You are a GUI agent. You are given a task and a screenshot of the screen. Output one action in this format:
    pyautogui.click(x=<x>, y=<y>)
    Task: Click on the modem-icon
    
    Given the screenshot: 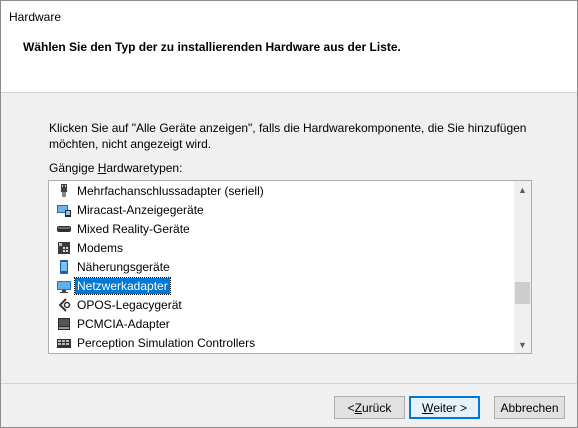 What is the action you would take?
    pyautogui.click(x=64, y=248)
    